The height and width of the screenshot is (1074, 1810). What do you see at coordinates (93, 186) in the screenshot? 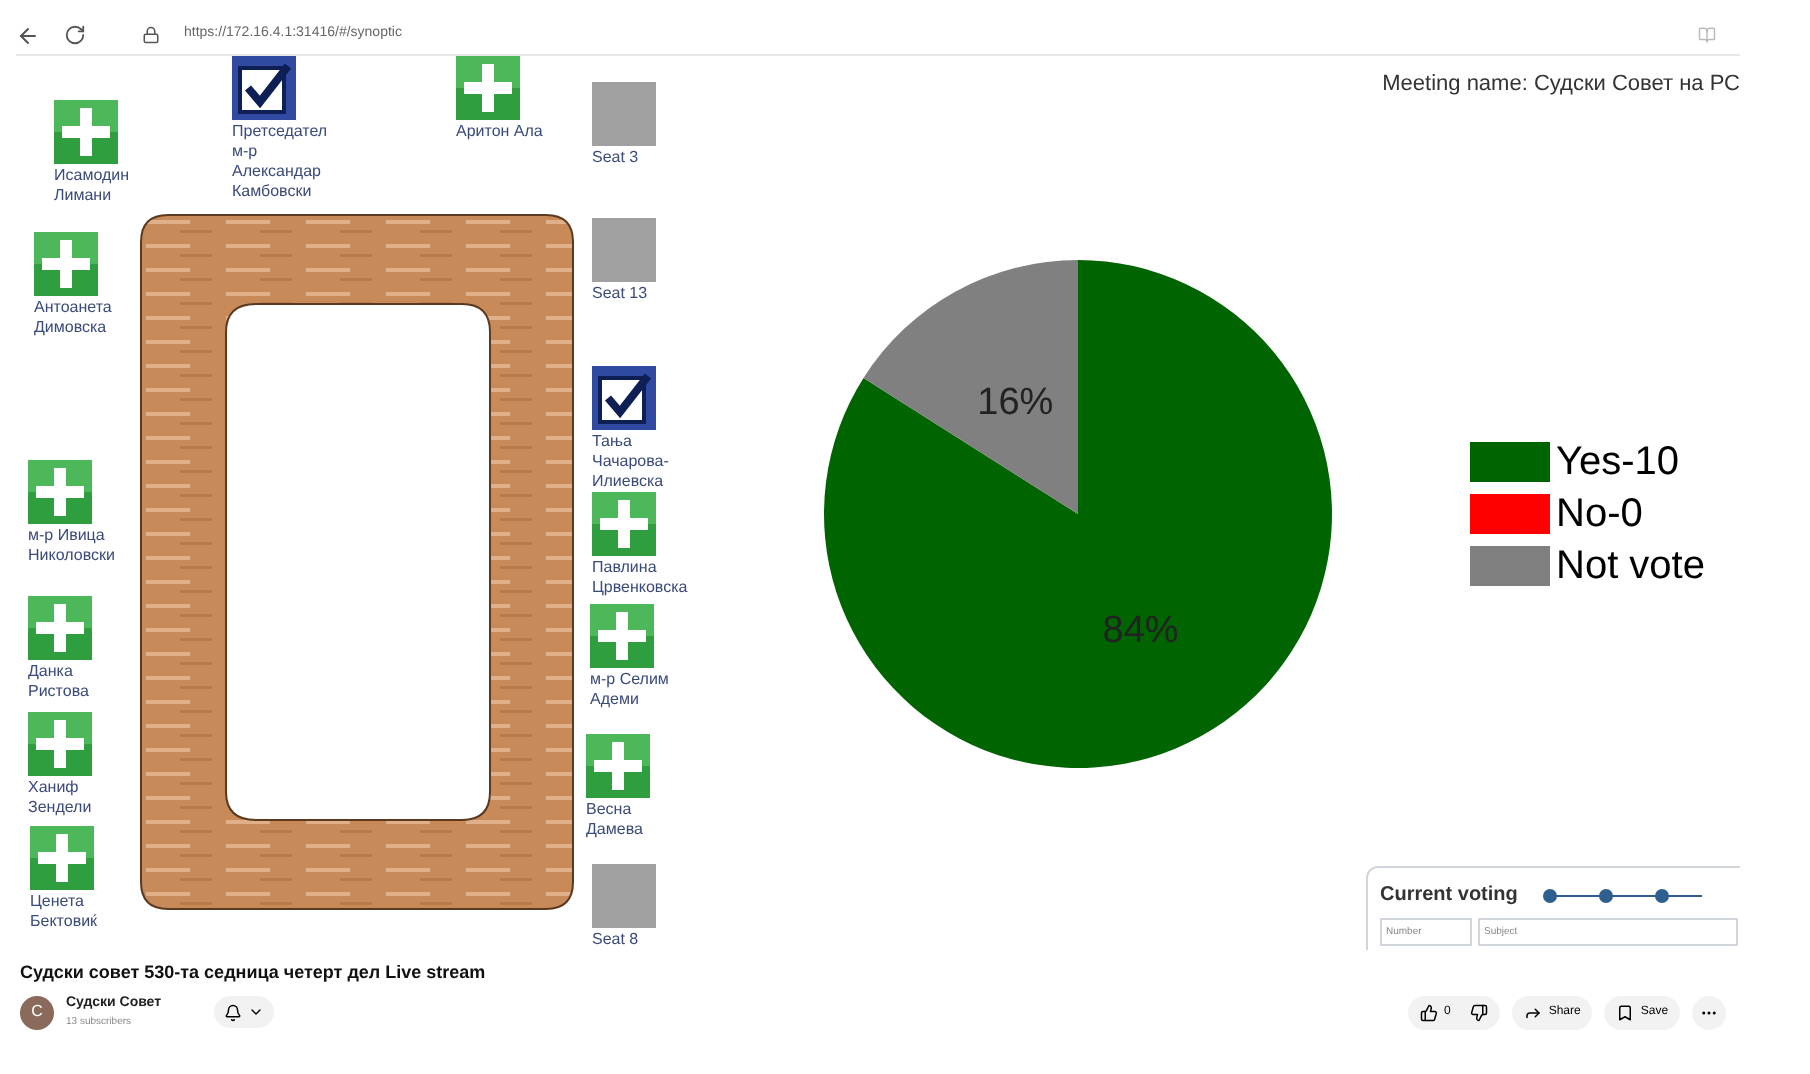
I see `seat-label: Исамодин Лимани` at bounding box center [93, 186].